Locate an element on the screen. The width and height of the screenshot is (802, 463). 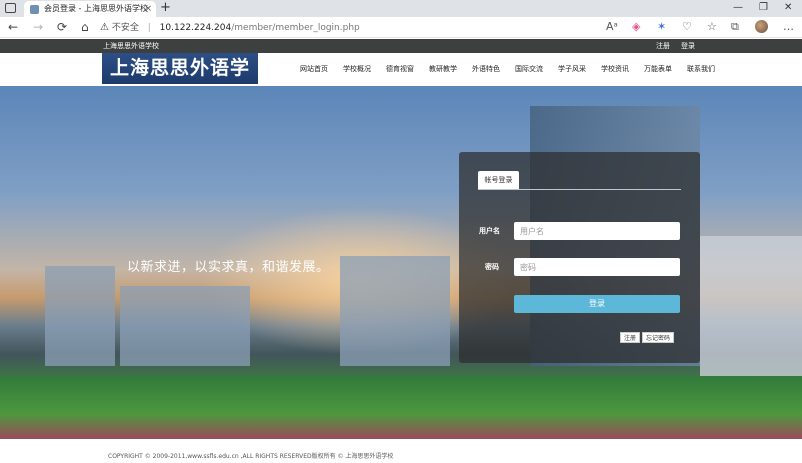
url-host: 10.122.224.204 is located at coordinates (195, 28).